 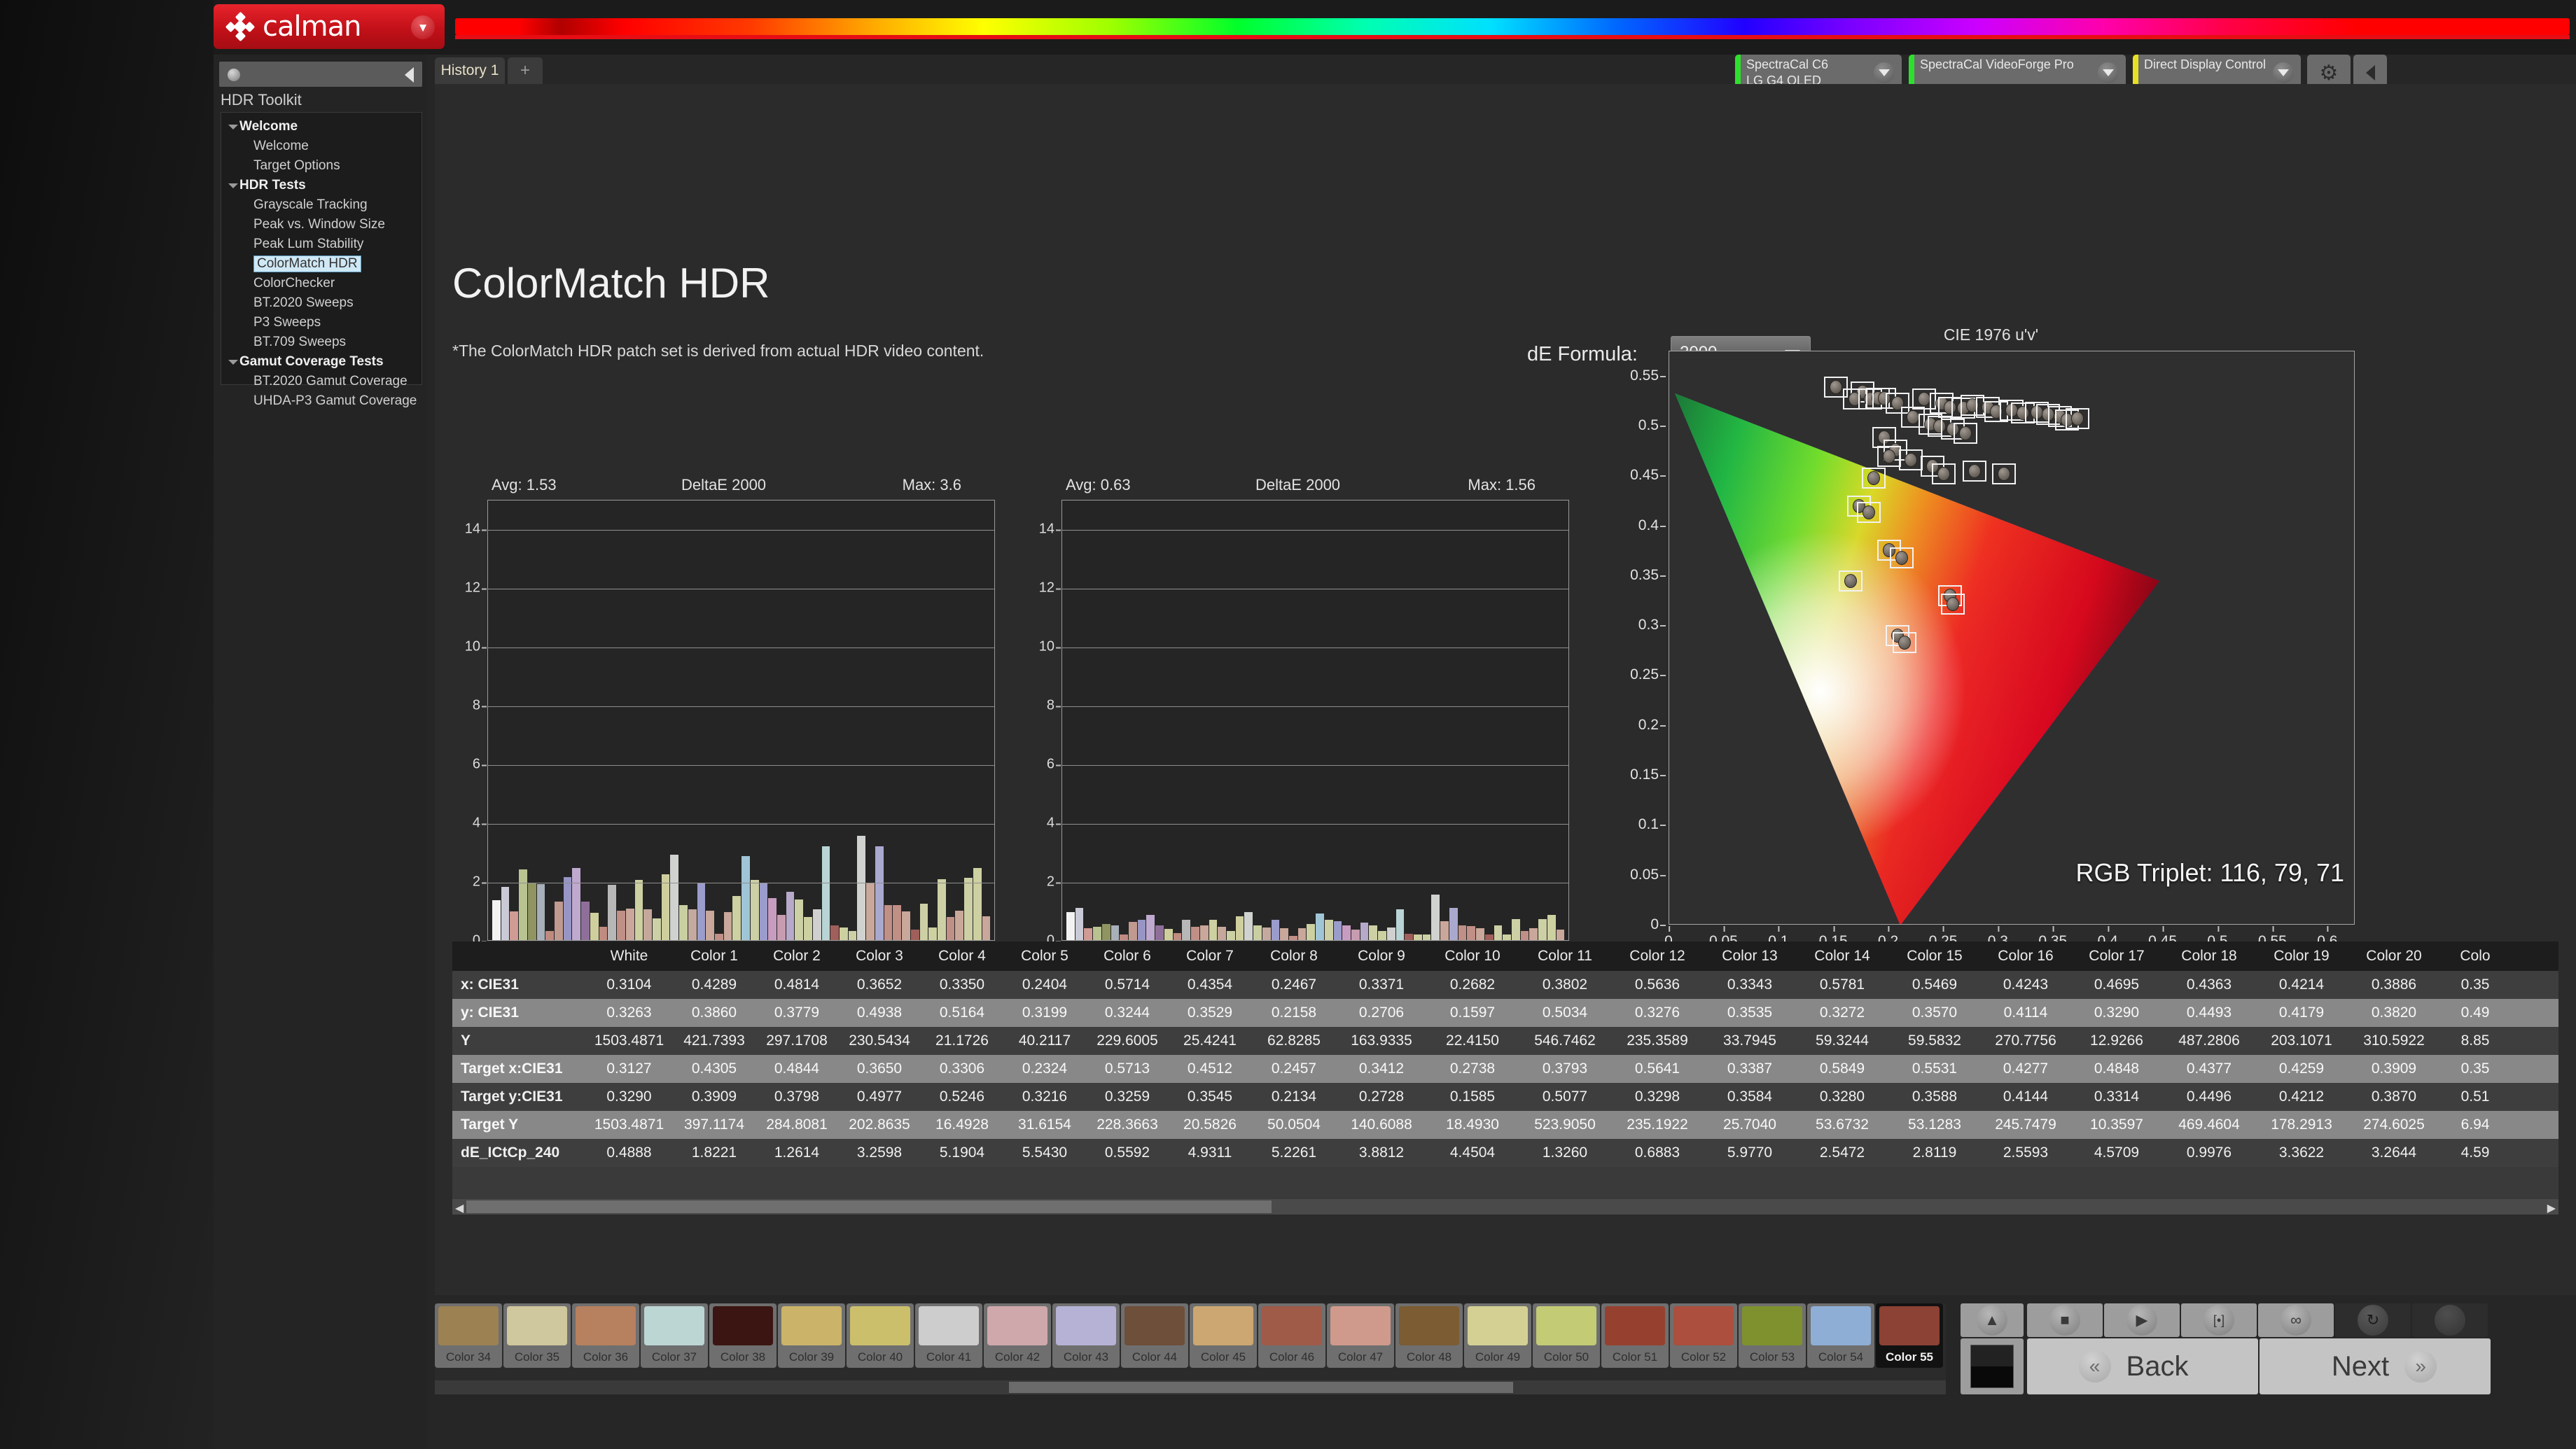 What do you see at coordinates (2375, 1366) in the screenshot?
I see `next-button: Next »` at bounding box center [2375, 1366].